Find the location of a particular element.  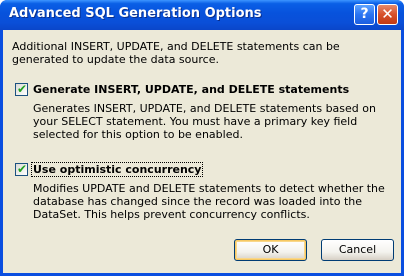

ok-button: OK is located at coordinates (270, 250).